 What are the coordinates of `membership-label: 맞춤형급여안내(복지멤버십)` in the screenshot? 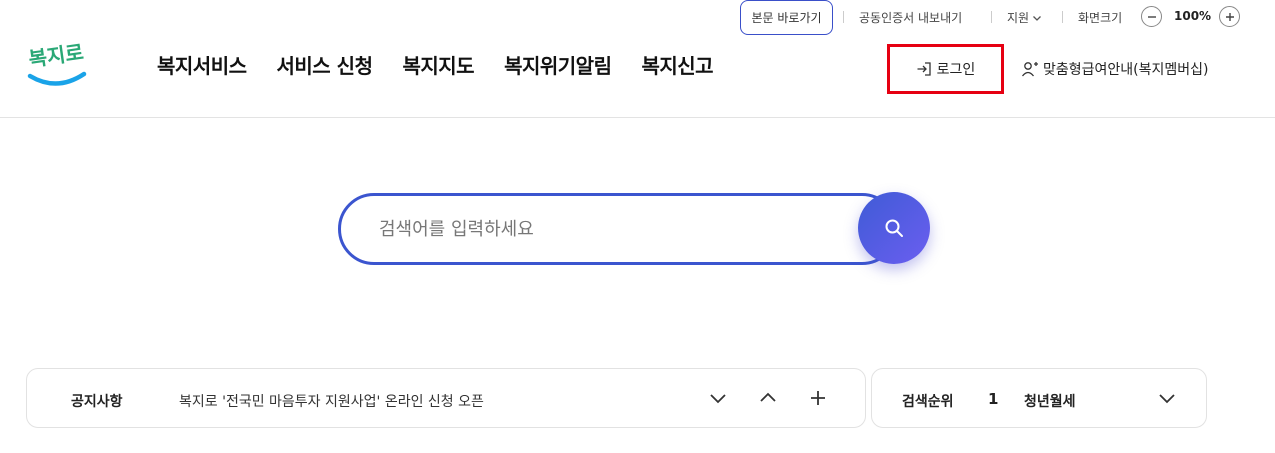 It's located at (1126, 70).